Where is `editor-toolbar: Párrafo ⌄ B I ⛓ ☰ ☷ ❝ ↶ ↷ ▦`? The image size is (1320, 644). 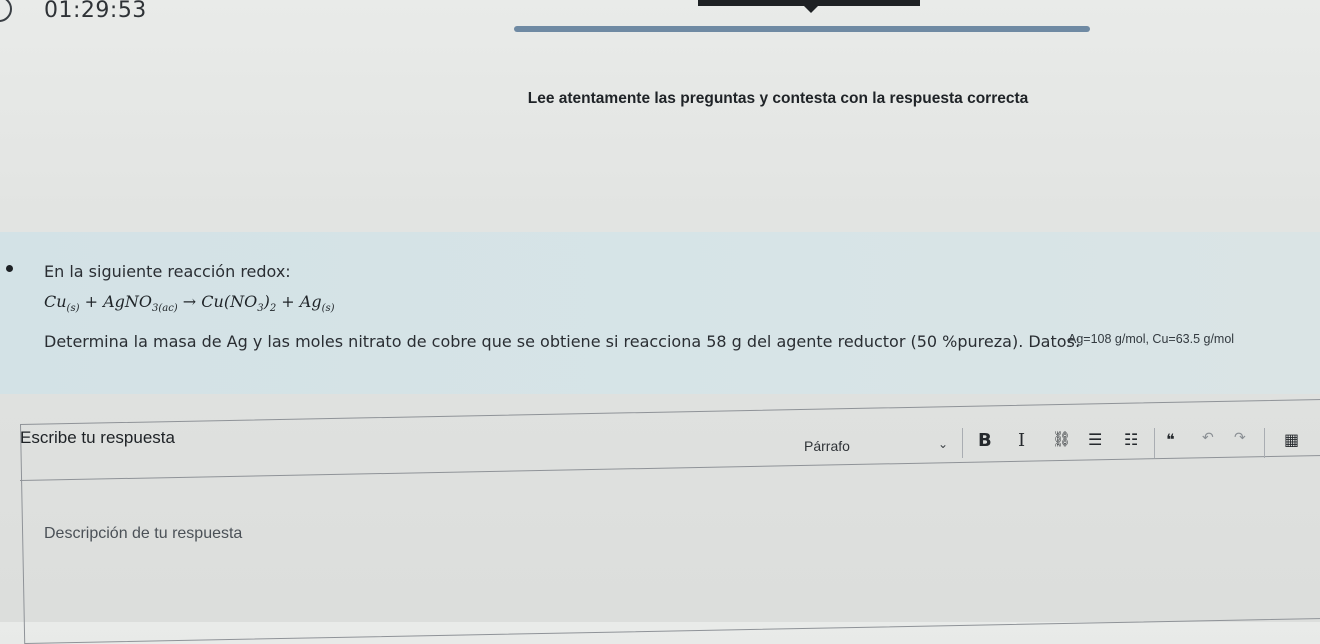
editor-toolbar: Párrafo ⌄ B I ⛓ ☰ ☷ ❝ ↶ ↷ ▦ is located at coordinates (1055, 446).